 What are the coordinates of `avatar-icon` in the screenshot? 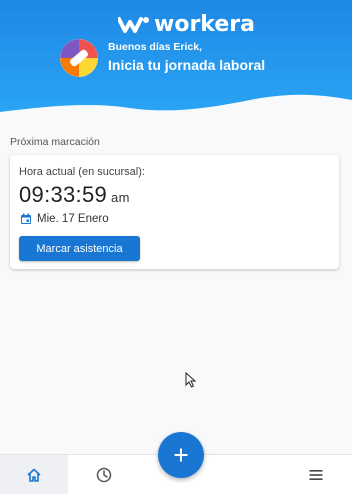 It's located at (79, 58).